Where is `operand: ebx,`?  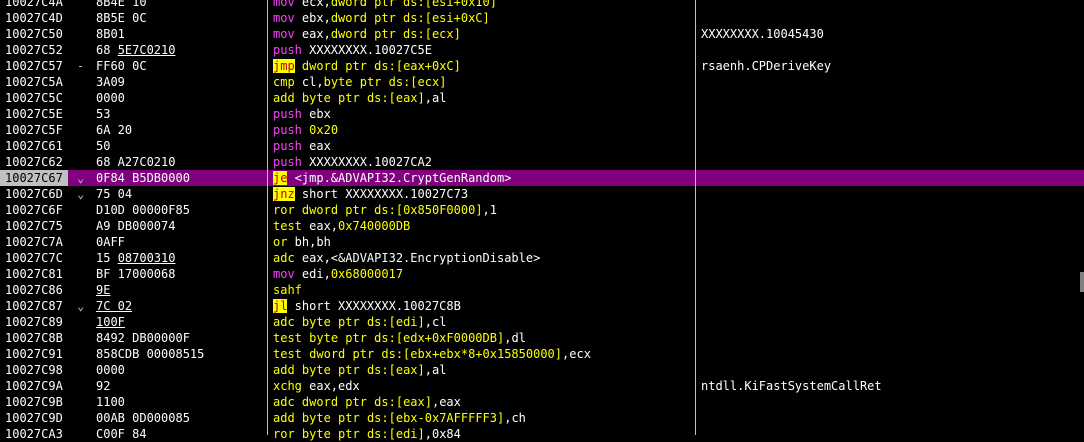 operand: ebx, is located at coordinates (312, 18).